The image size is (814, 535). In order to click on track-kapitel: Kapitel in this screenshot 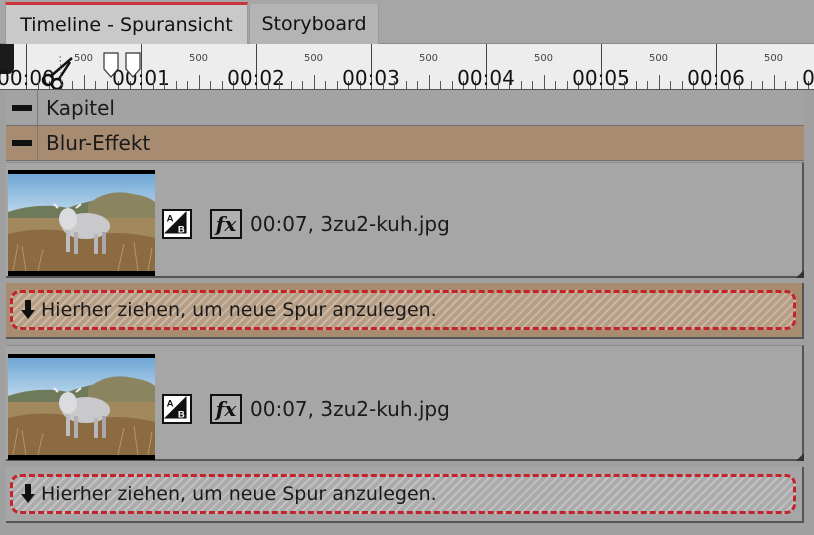, I will do `click(405, 108)`.